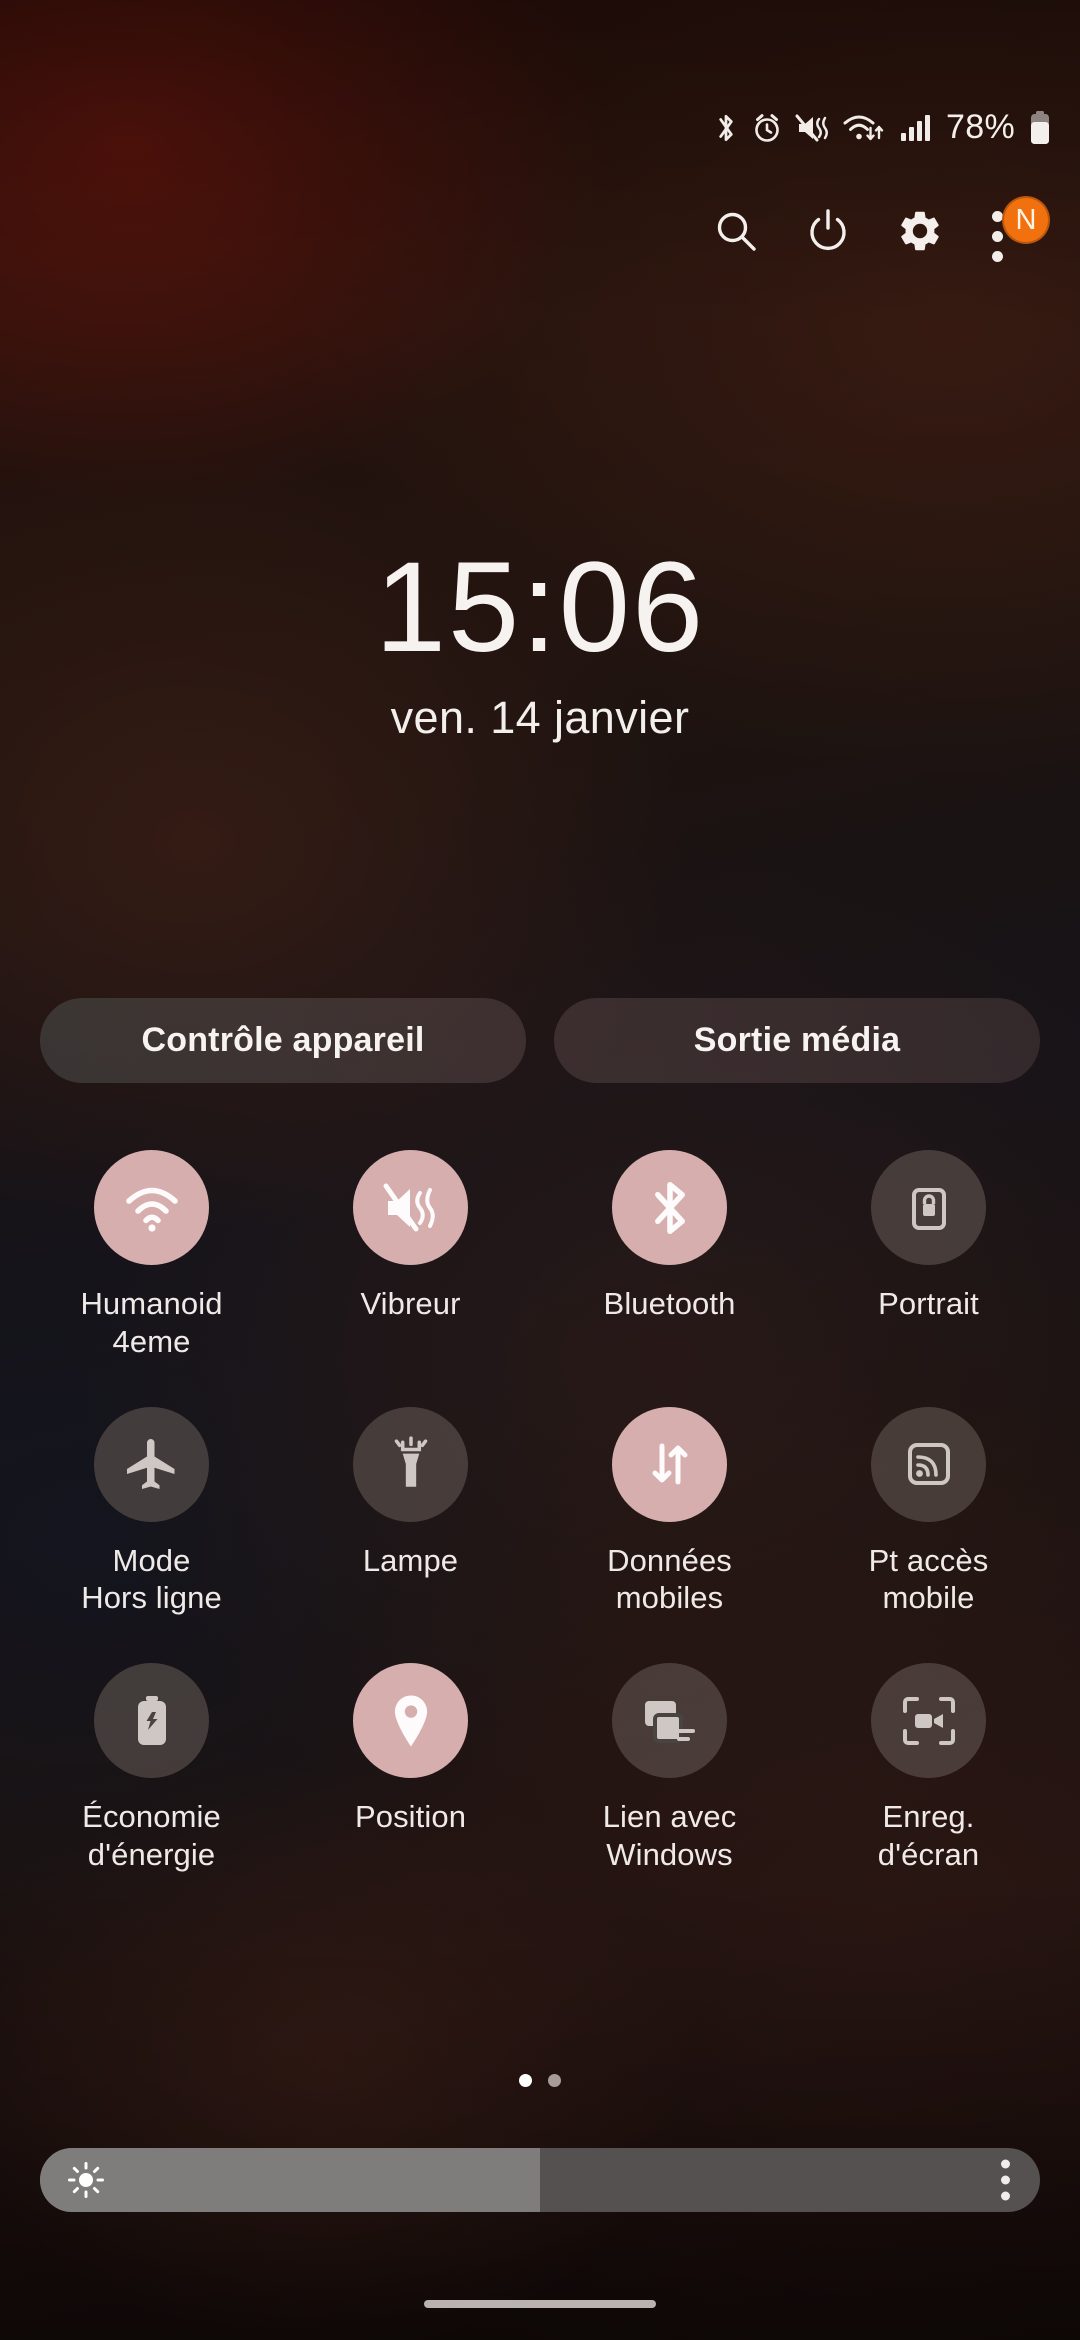 The image size is (1080, 2340). I want to click on tile-label: Vibreur, so click(410, 1303).